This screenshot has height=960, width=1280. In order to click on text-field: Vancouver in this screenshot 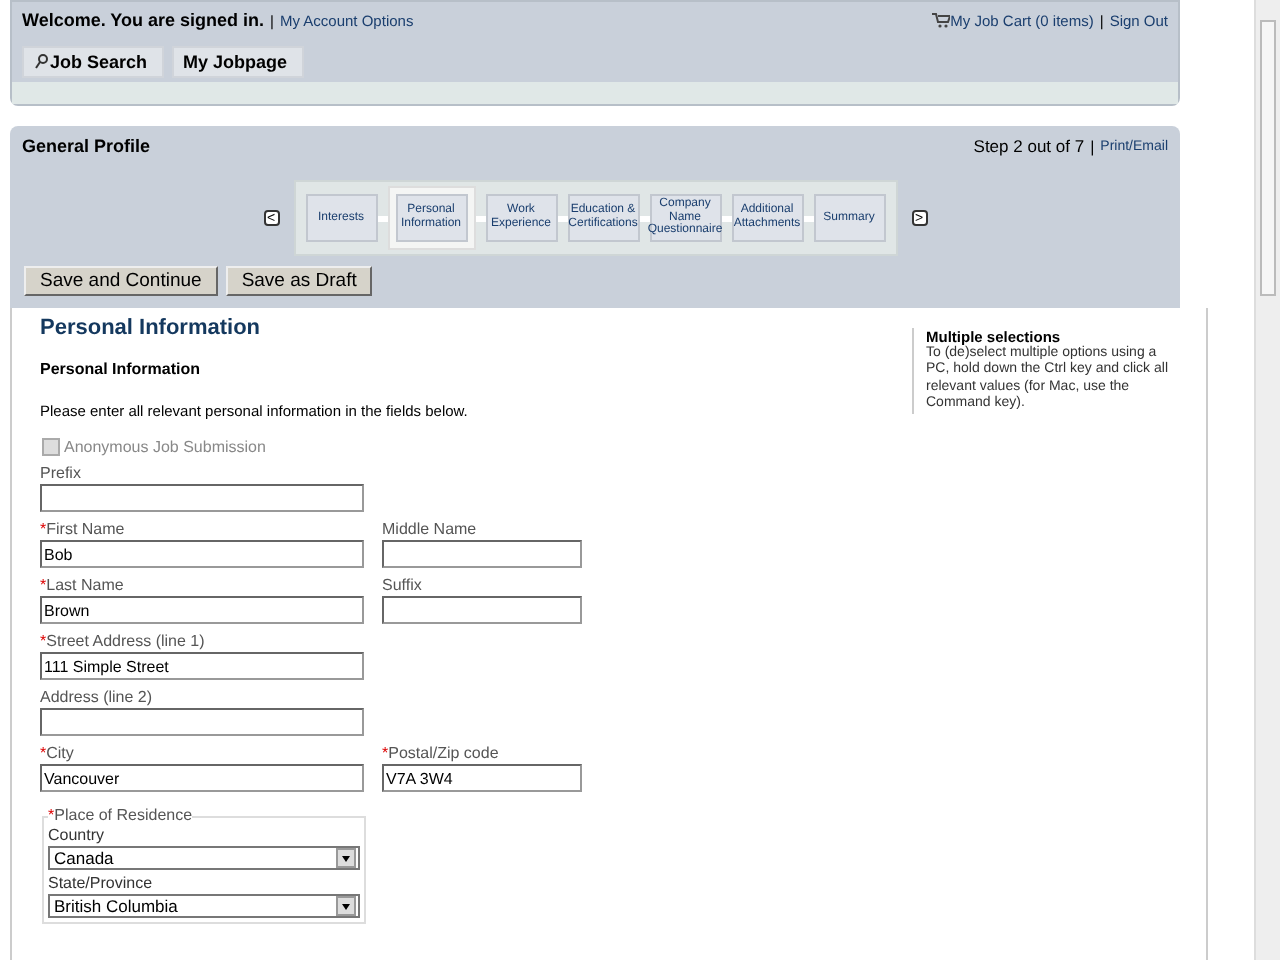, I will do `click(202, 778)`.